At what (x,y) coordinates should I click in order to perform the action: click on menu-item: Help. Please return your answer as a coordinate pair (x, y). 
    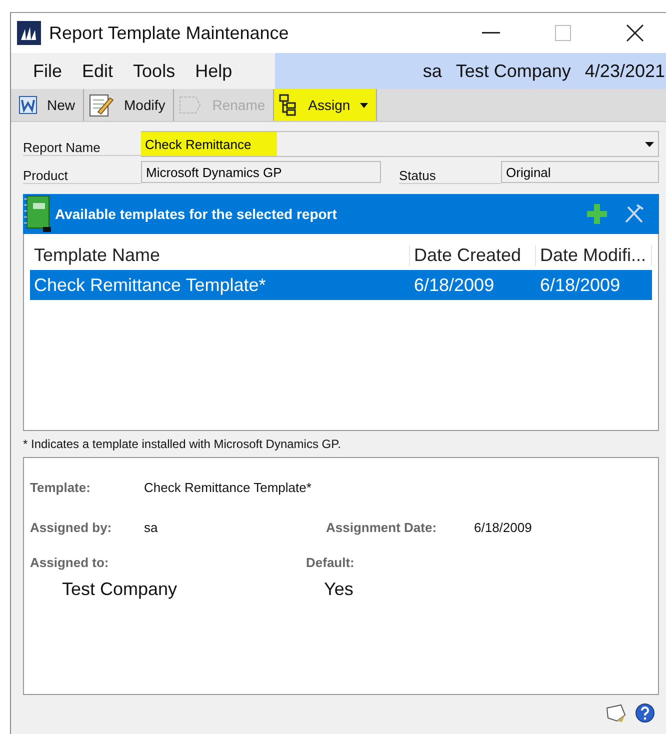
    Looking at the image, I should click on (213, 71).